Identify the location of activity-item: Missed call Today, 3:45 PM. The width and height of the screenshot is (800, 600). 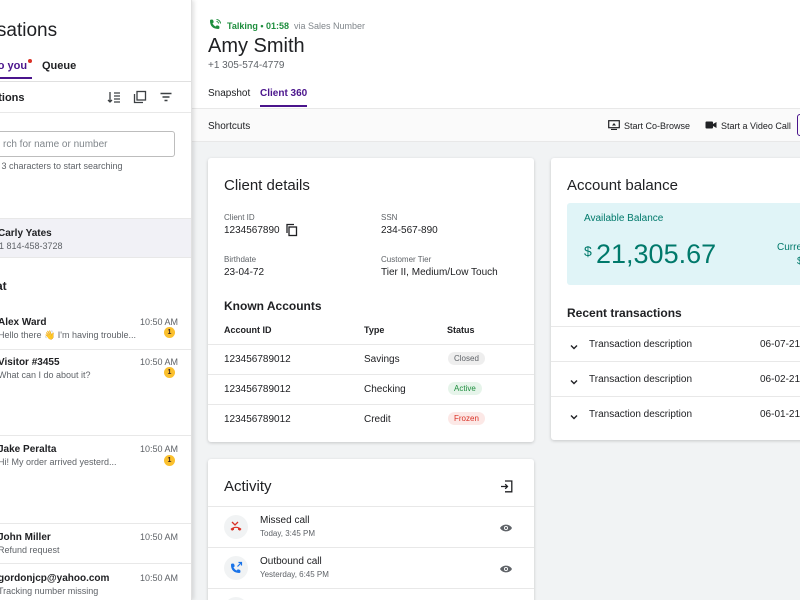
(371, 526).